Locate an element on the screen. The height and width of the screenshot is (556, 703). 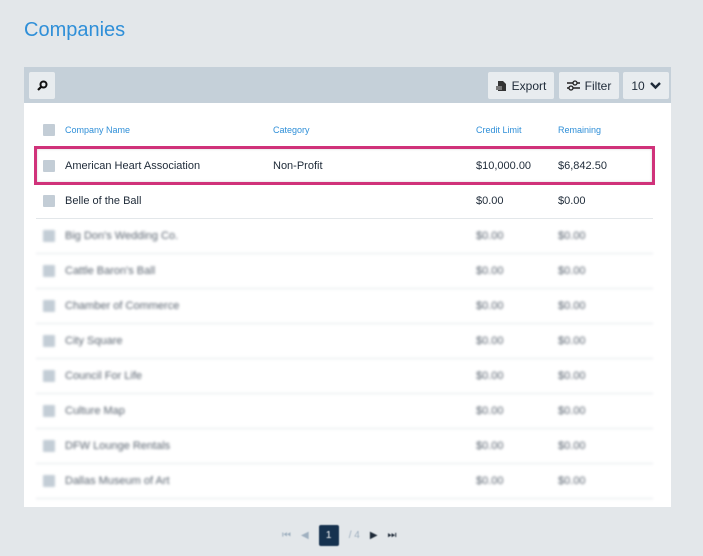
export-label: Export is located at coordinates (529, 85).